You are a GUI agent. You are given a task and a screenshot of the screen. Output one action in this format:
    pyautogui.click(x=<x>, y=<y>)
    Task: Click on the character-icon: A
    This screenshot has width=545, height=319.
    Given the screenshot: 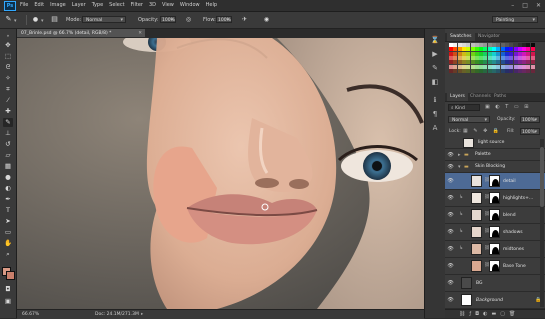 What is the action you would take?
    pyautogui.click(x=435, y=128)
    